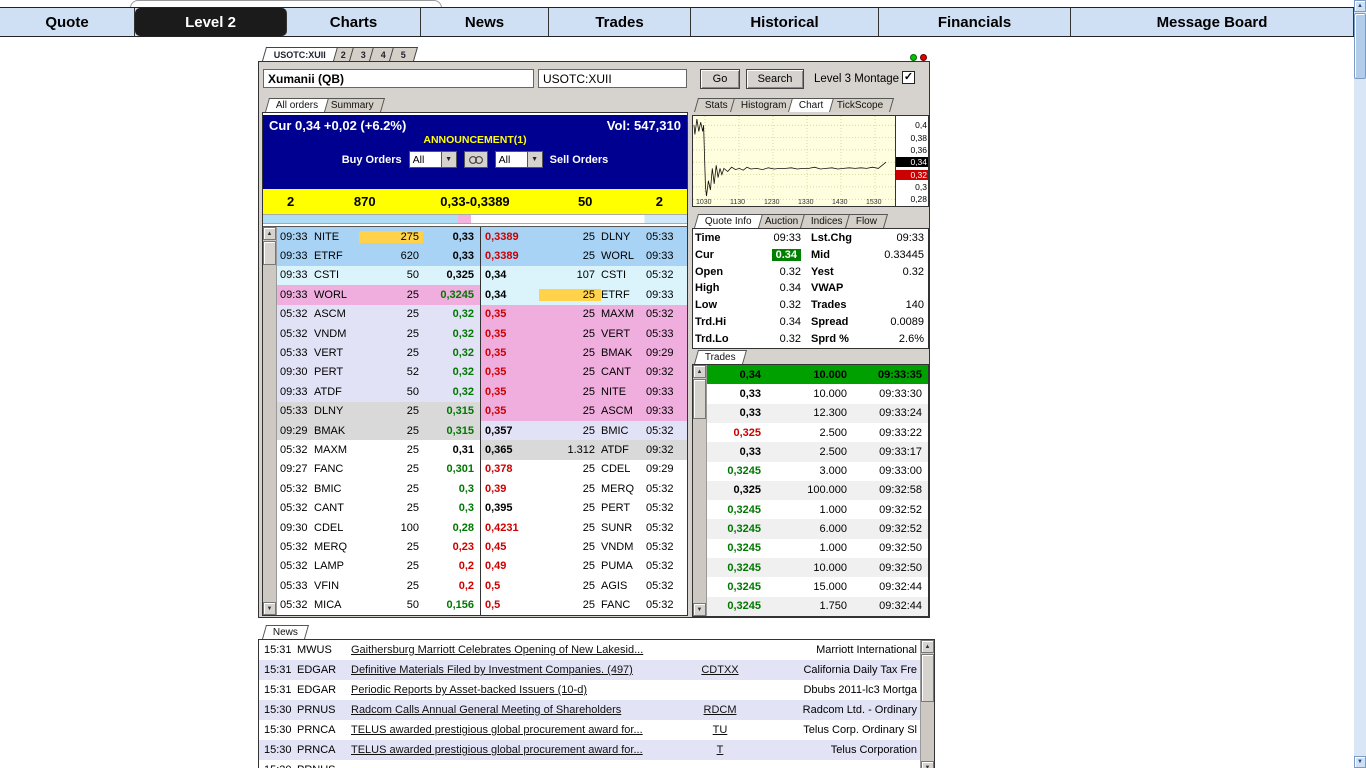 The height and width of the screenshot is (768, 1366). I want to click on ask-mm: MAXM, so click(623, 314).